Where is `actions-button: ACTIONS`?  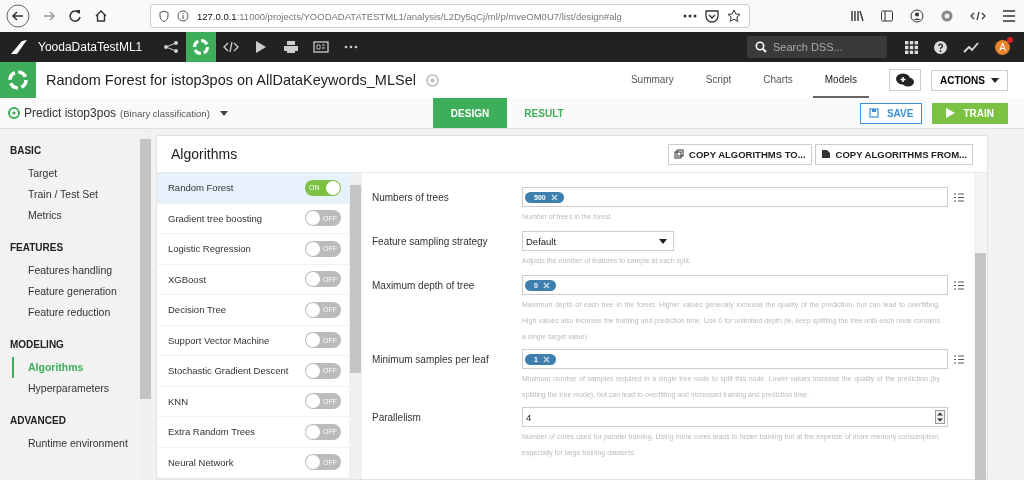
actions-button: ACTIONS is located at coordinates (969, 80).